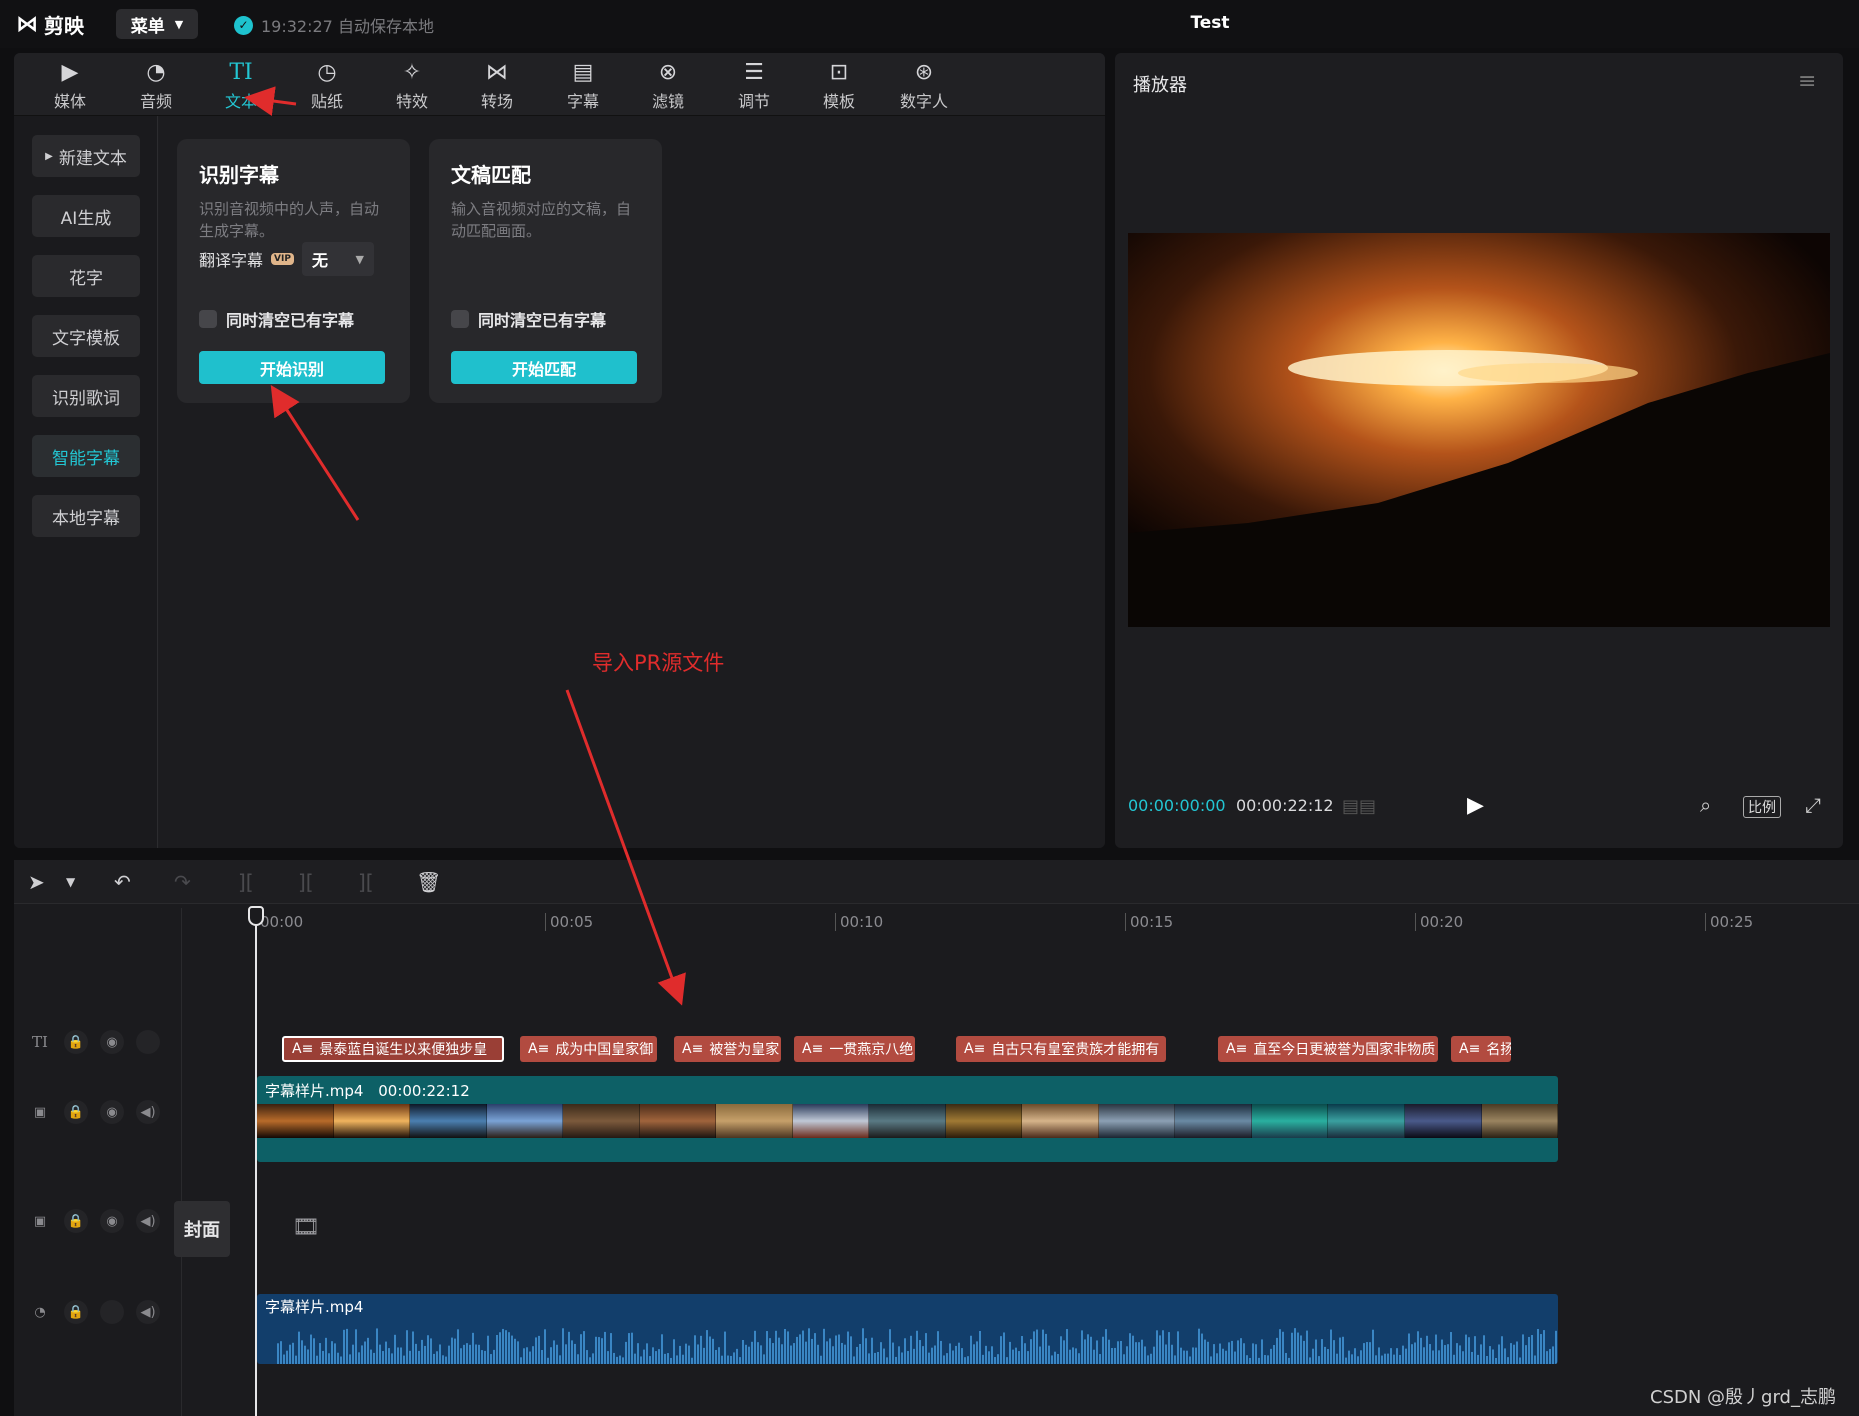 This screenshot has width=1859, height=1416. I want to click on aspect-ratio-button: 比例, so click(1762, 807).